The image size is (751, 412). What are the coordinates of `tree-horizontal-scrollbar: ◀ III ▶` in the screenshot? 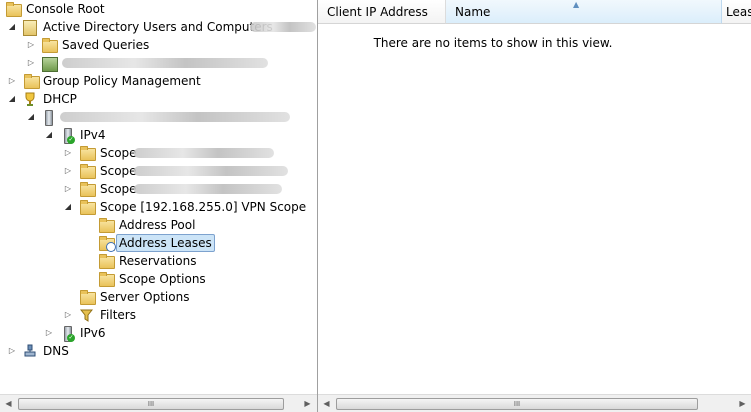 It's located at (158, 403).